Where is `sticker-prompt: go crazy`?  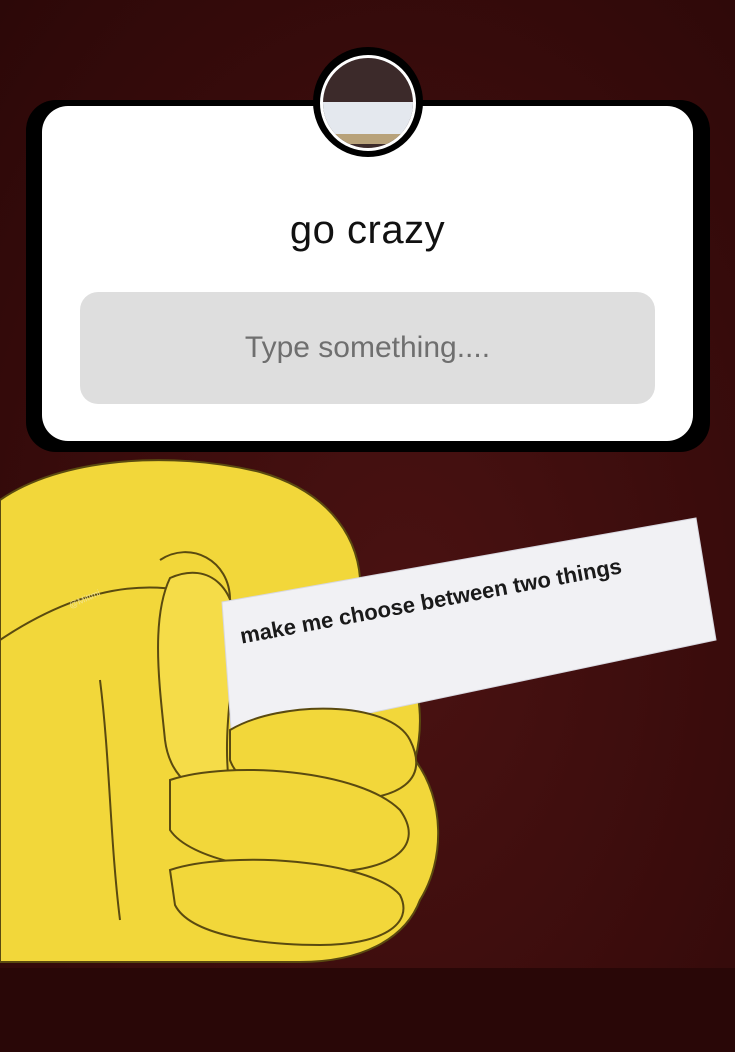
sticker-prompt: go crazy is located at coordinates (367, 230).